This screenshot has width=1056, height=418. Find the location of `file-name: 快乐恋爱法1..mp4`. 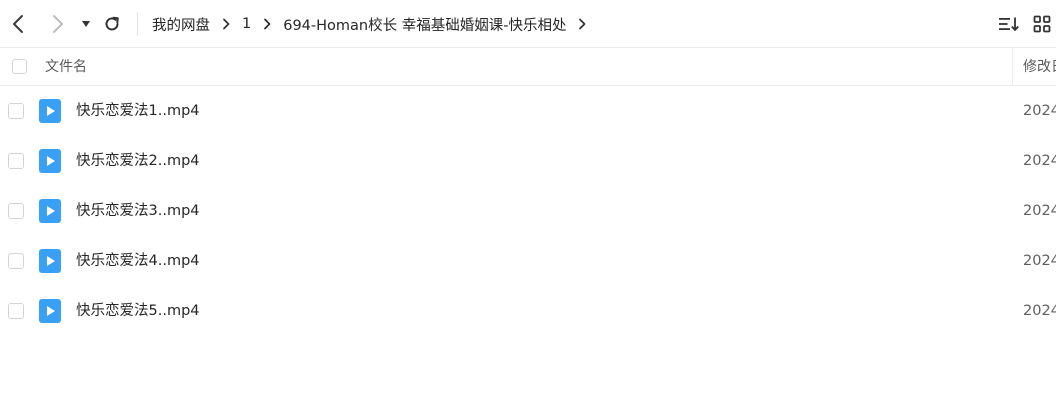

file-name: 快乐恋爱法1..mp4 is located at coordinates (138, 111).